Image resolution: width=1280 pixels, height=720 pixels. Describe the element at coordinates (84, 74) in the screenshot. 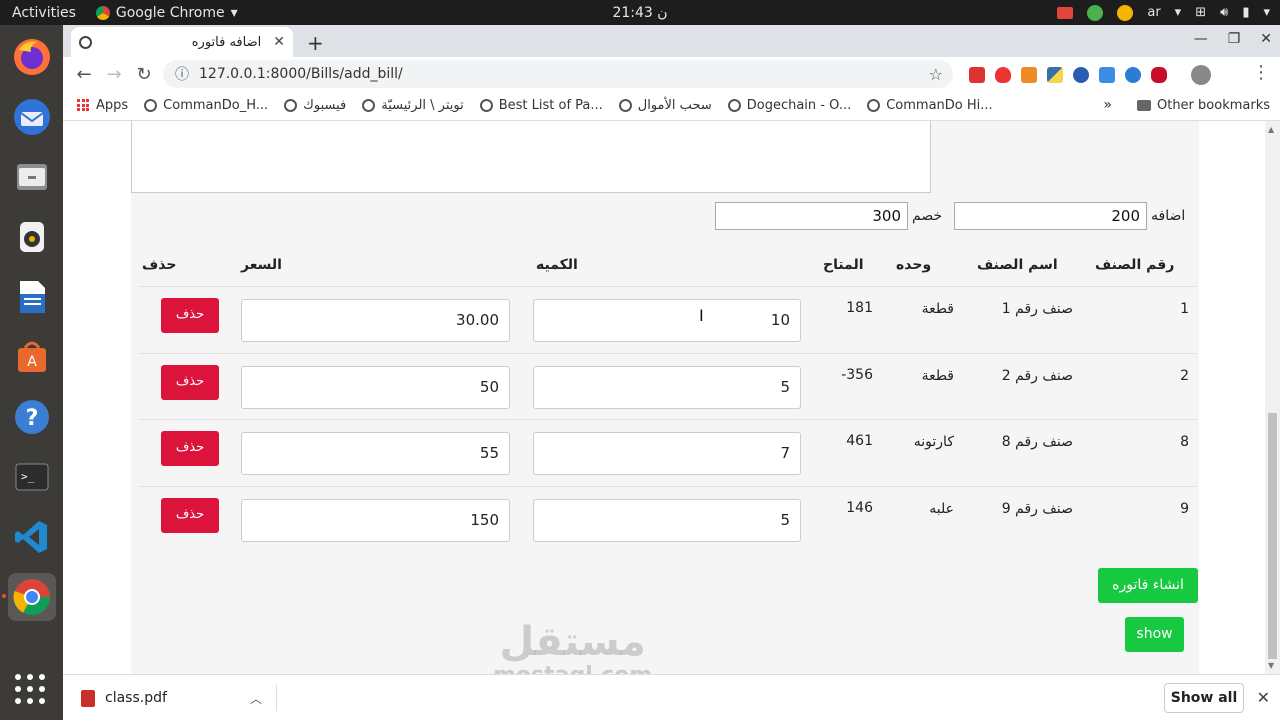

I see `back-icon: ←` at that location.